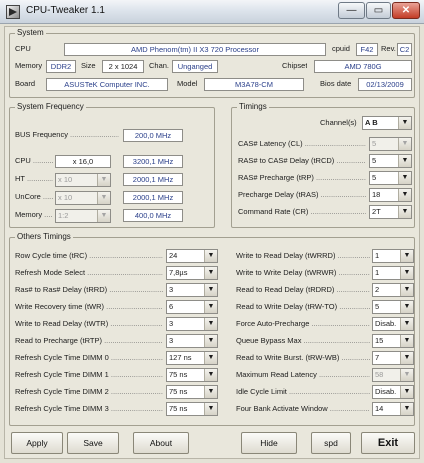  I want to click on channels-label: Channel(s), so click(338, 122).